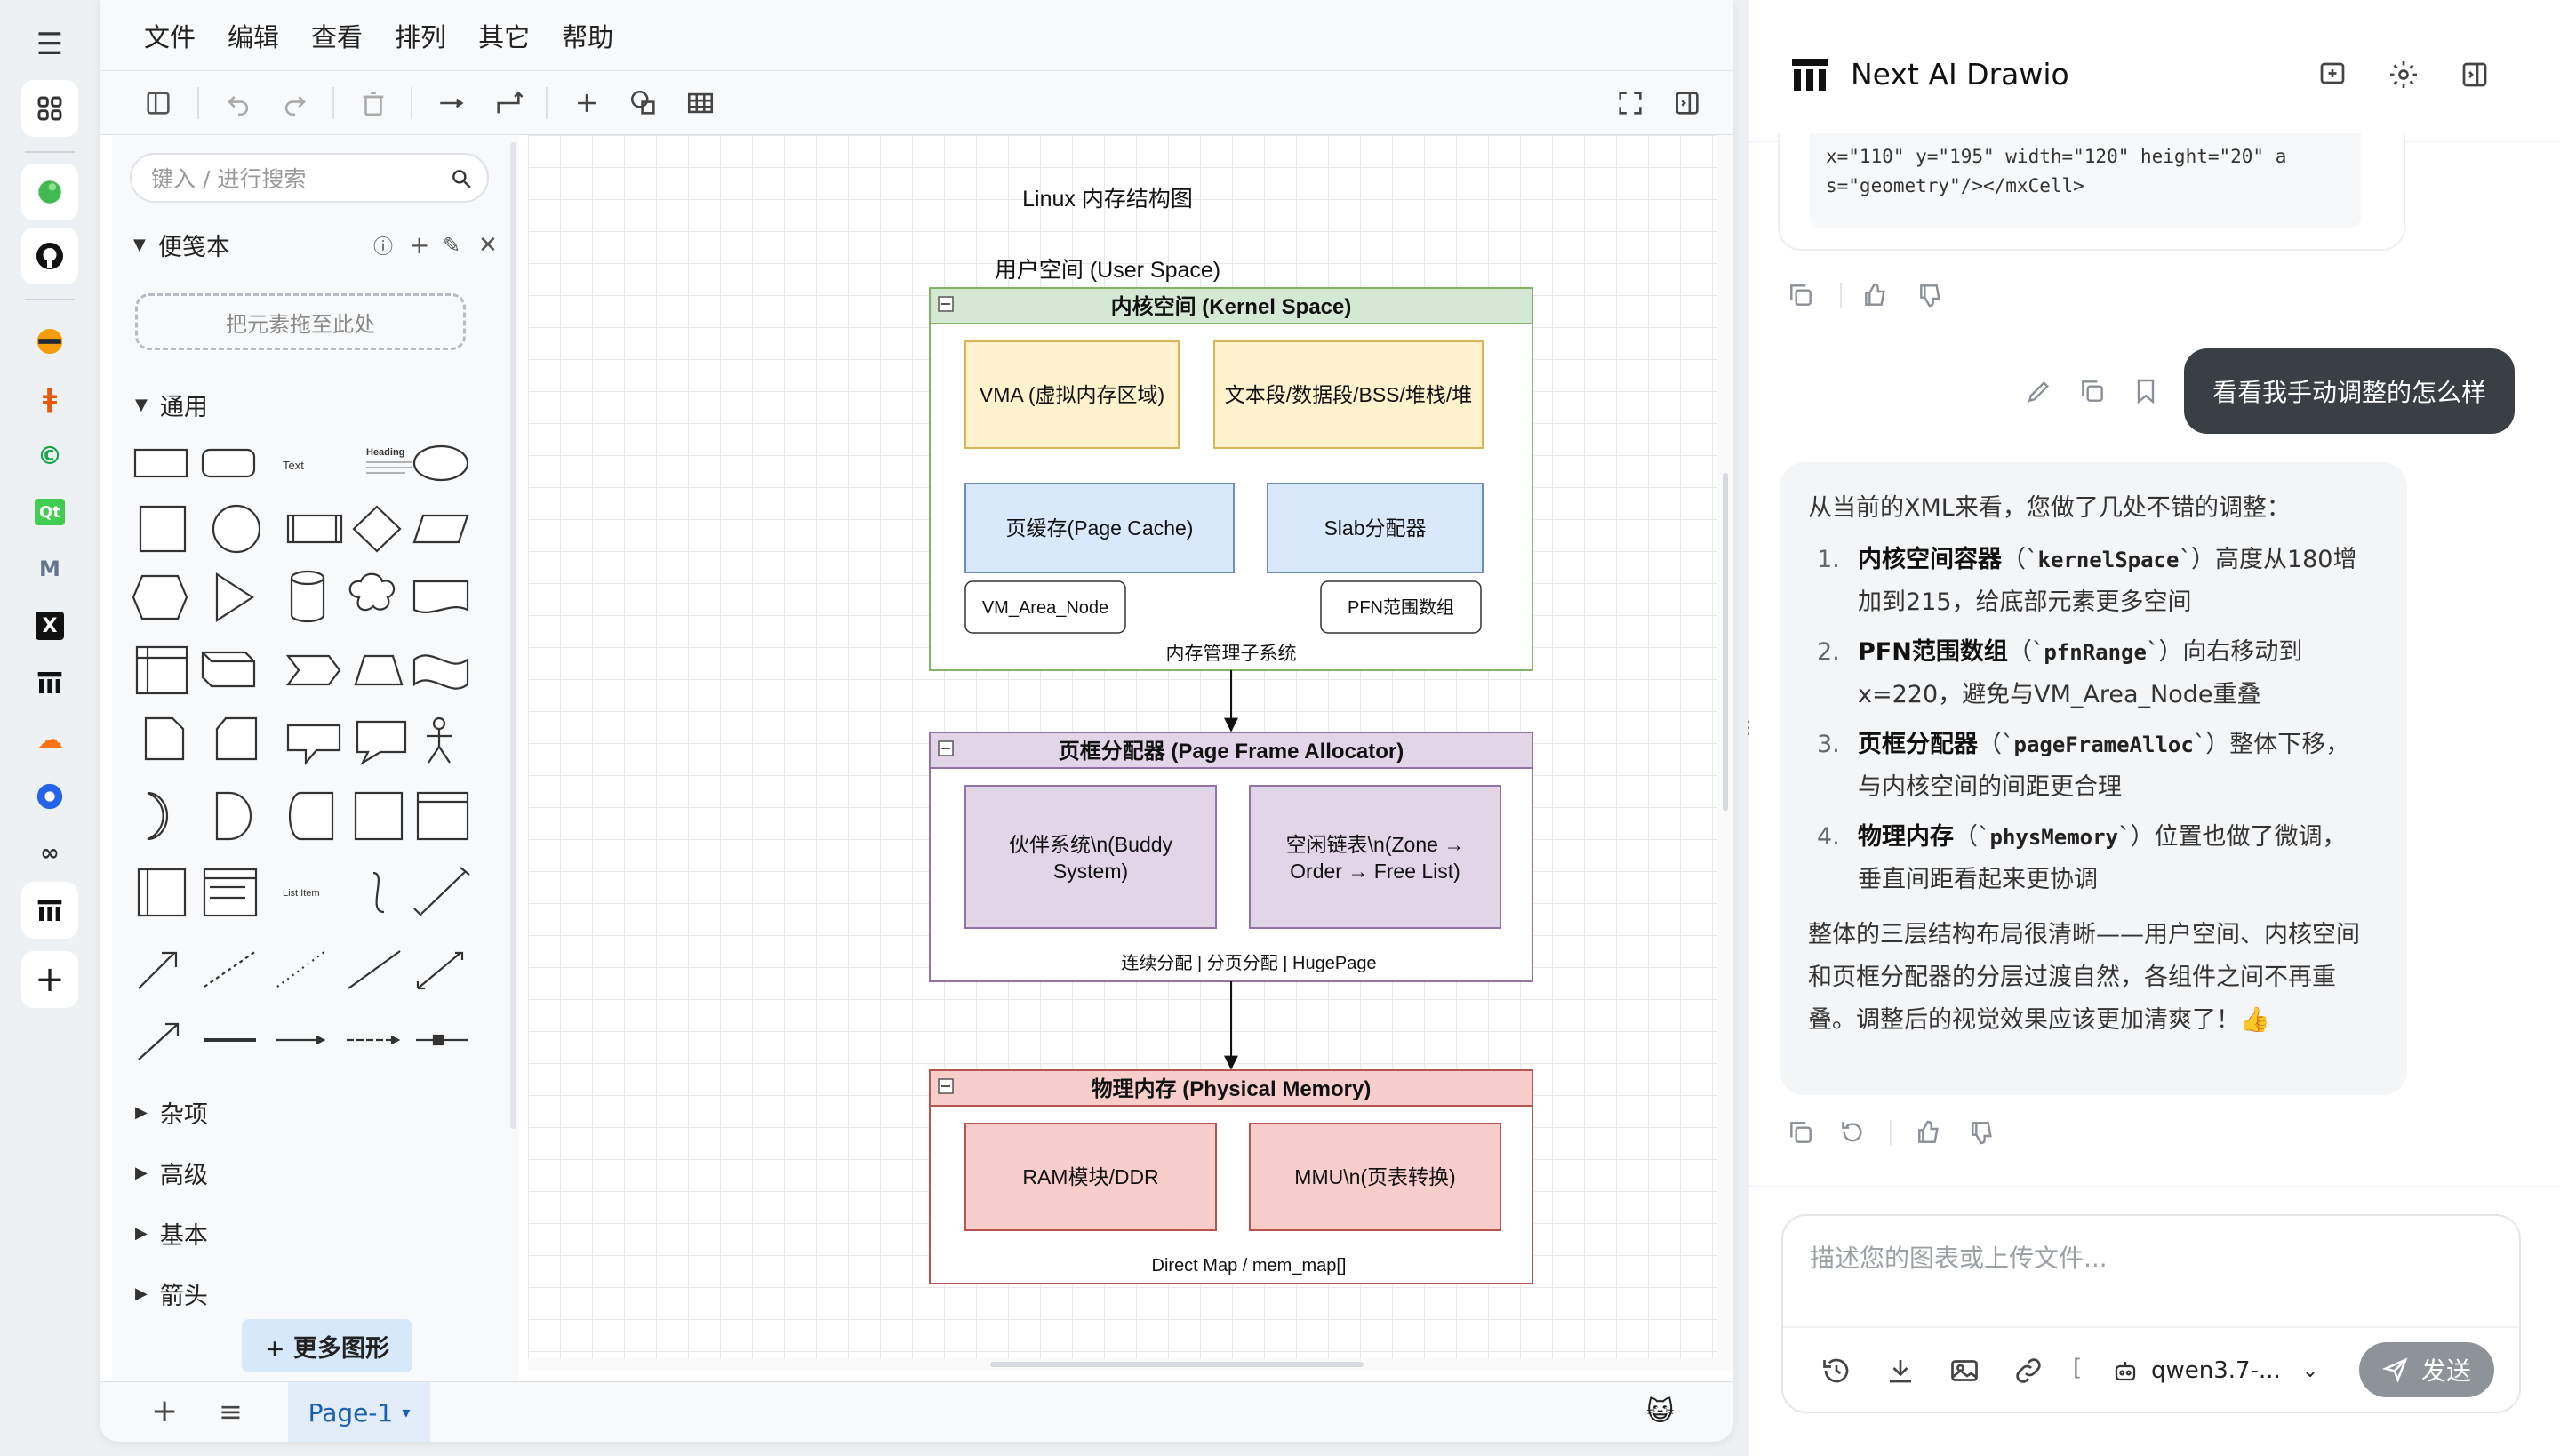 This screenshot has height=1456, width=2560. I want to click on resize-handle-icon: ⋮, so click(1749, 728).